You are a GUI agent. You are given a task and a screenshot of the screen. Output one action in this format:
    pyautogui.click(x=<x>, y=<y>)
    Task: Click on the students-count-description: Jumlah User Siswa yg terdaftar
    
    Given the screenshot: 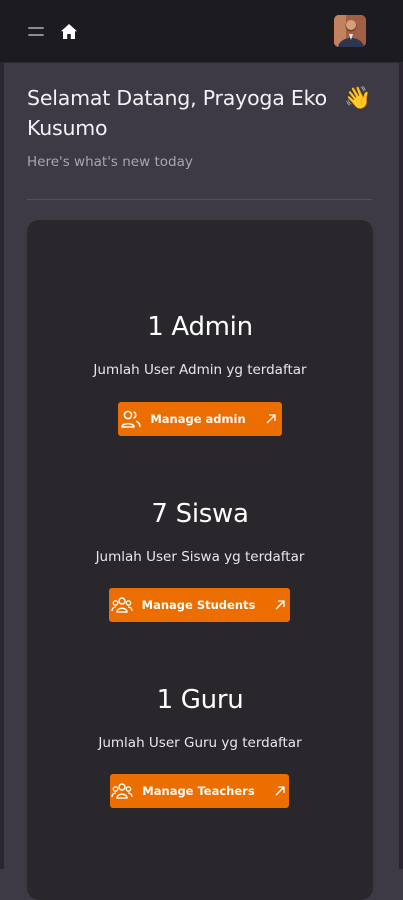 What is the action you would take?
    pyautogui.click(x=200, y=557)
    